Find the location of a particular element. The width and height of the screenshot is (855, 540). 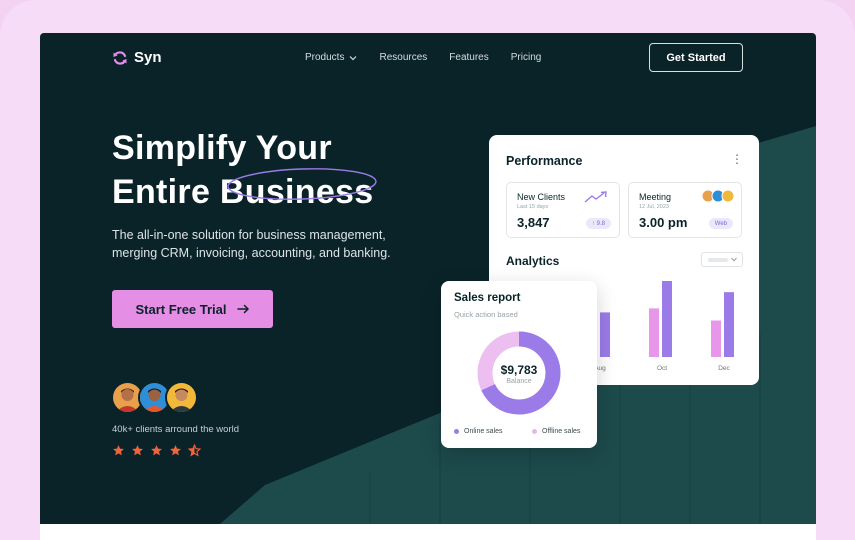

highlight-oval is located at coordinates (302, 184).